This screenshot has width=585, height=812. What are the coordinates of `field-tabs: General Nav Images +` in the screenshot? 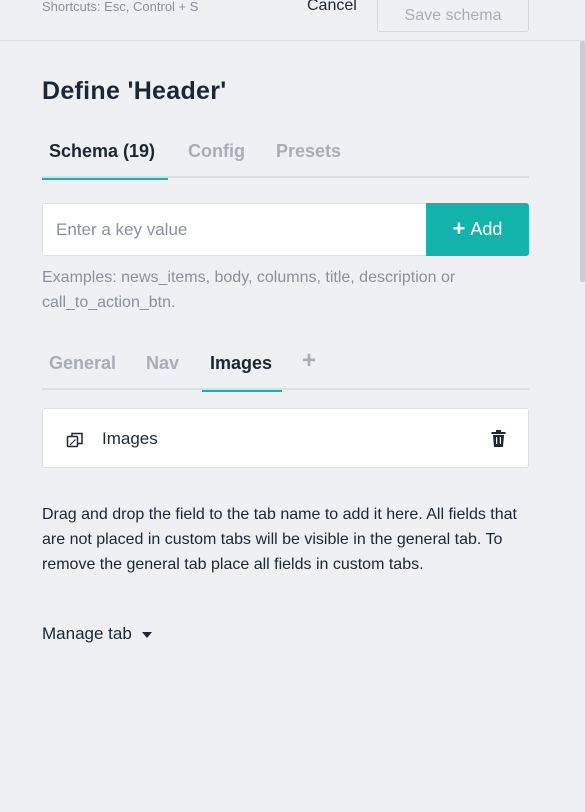 It's located at (285, 368).